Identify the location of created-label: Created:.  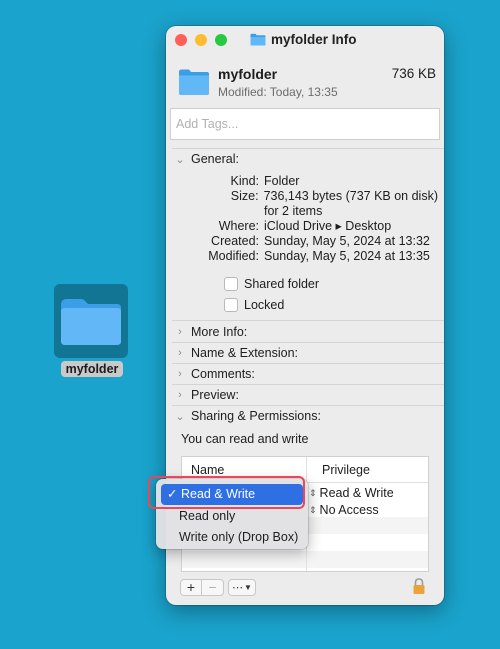
(235, 241).